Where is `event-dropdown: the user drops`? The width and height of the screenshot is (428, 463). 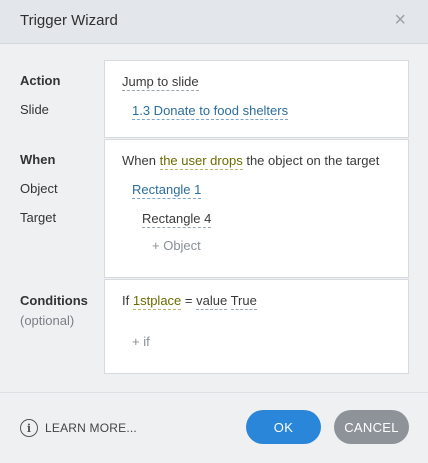
event-dropdown: the user drops is located at coordinates (201, 161).